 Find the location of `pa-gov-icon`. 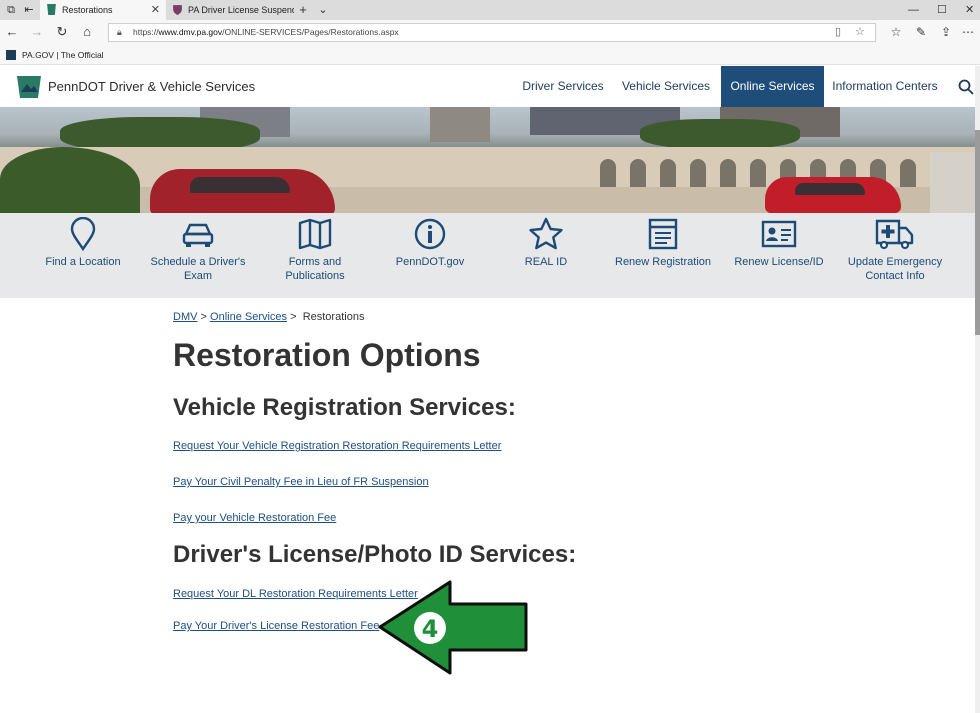

pa-gov-icon is located at coordinates (11, 55).